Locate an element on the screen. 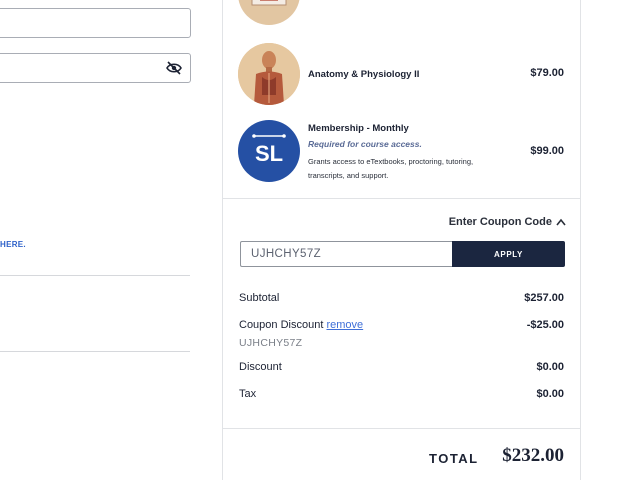 This screenshot has width=640, height=480. item-name: Membership - Monthly is located at coordinates (358, 128).